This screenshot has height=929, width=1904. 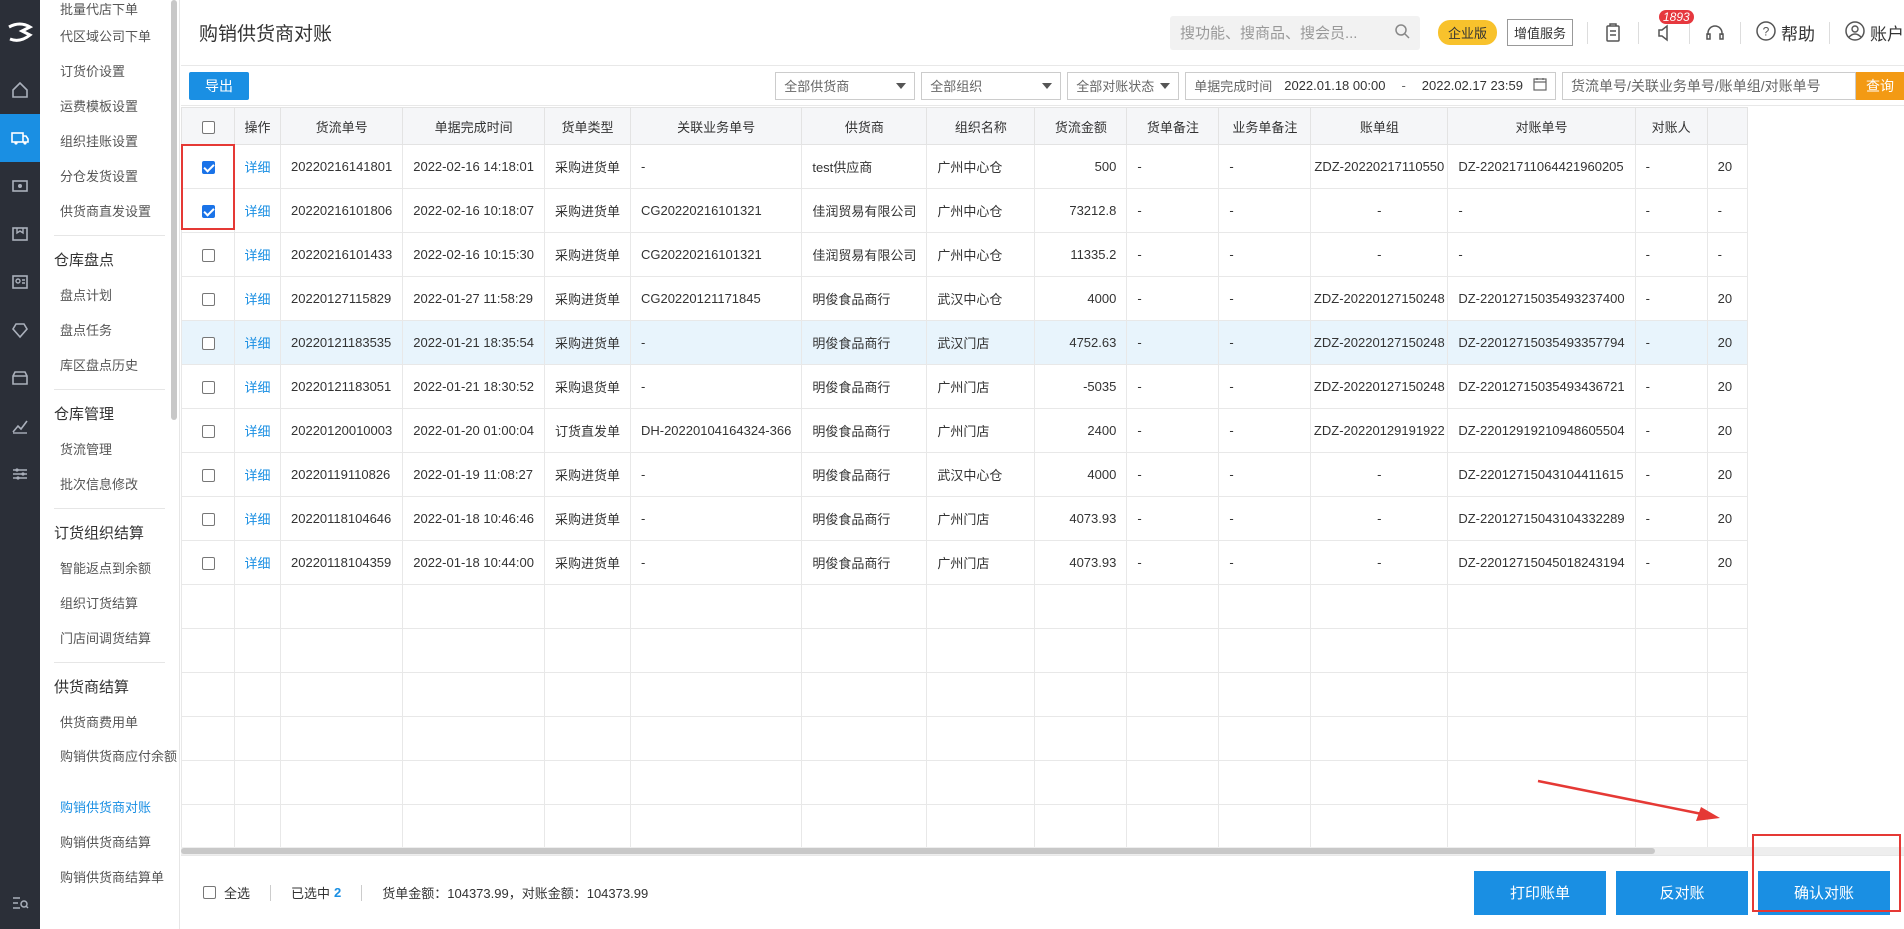 What do you see at coordinates (116, 765) in the screenshot?
I see `submenu-item-payable-balance: 购销供货商应付余额` at bounding box center [116, 765].